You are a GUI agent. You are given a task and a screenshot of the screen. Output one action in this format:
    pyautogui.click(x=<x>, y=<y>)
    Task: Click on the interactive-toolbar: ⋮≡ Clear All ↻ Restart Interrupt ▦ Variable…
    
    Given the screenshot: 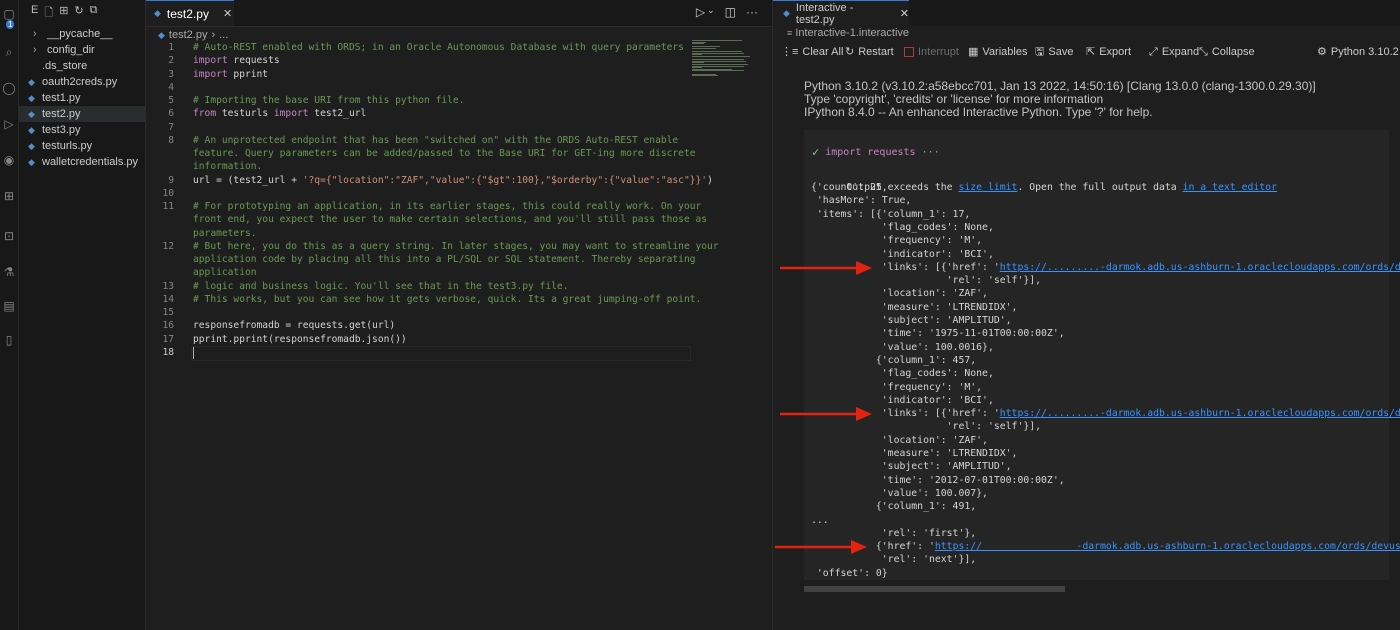 What is the action you would take?
    pyautogui.click(x=1086, y=52)
    